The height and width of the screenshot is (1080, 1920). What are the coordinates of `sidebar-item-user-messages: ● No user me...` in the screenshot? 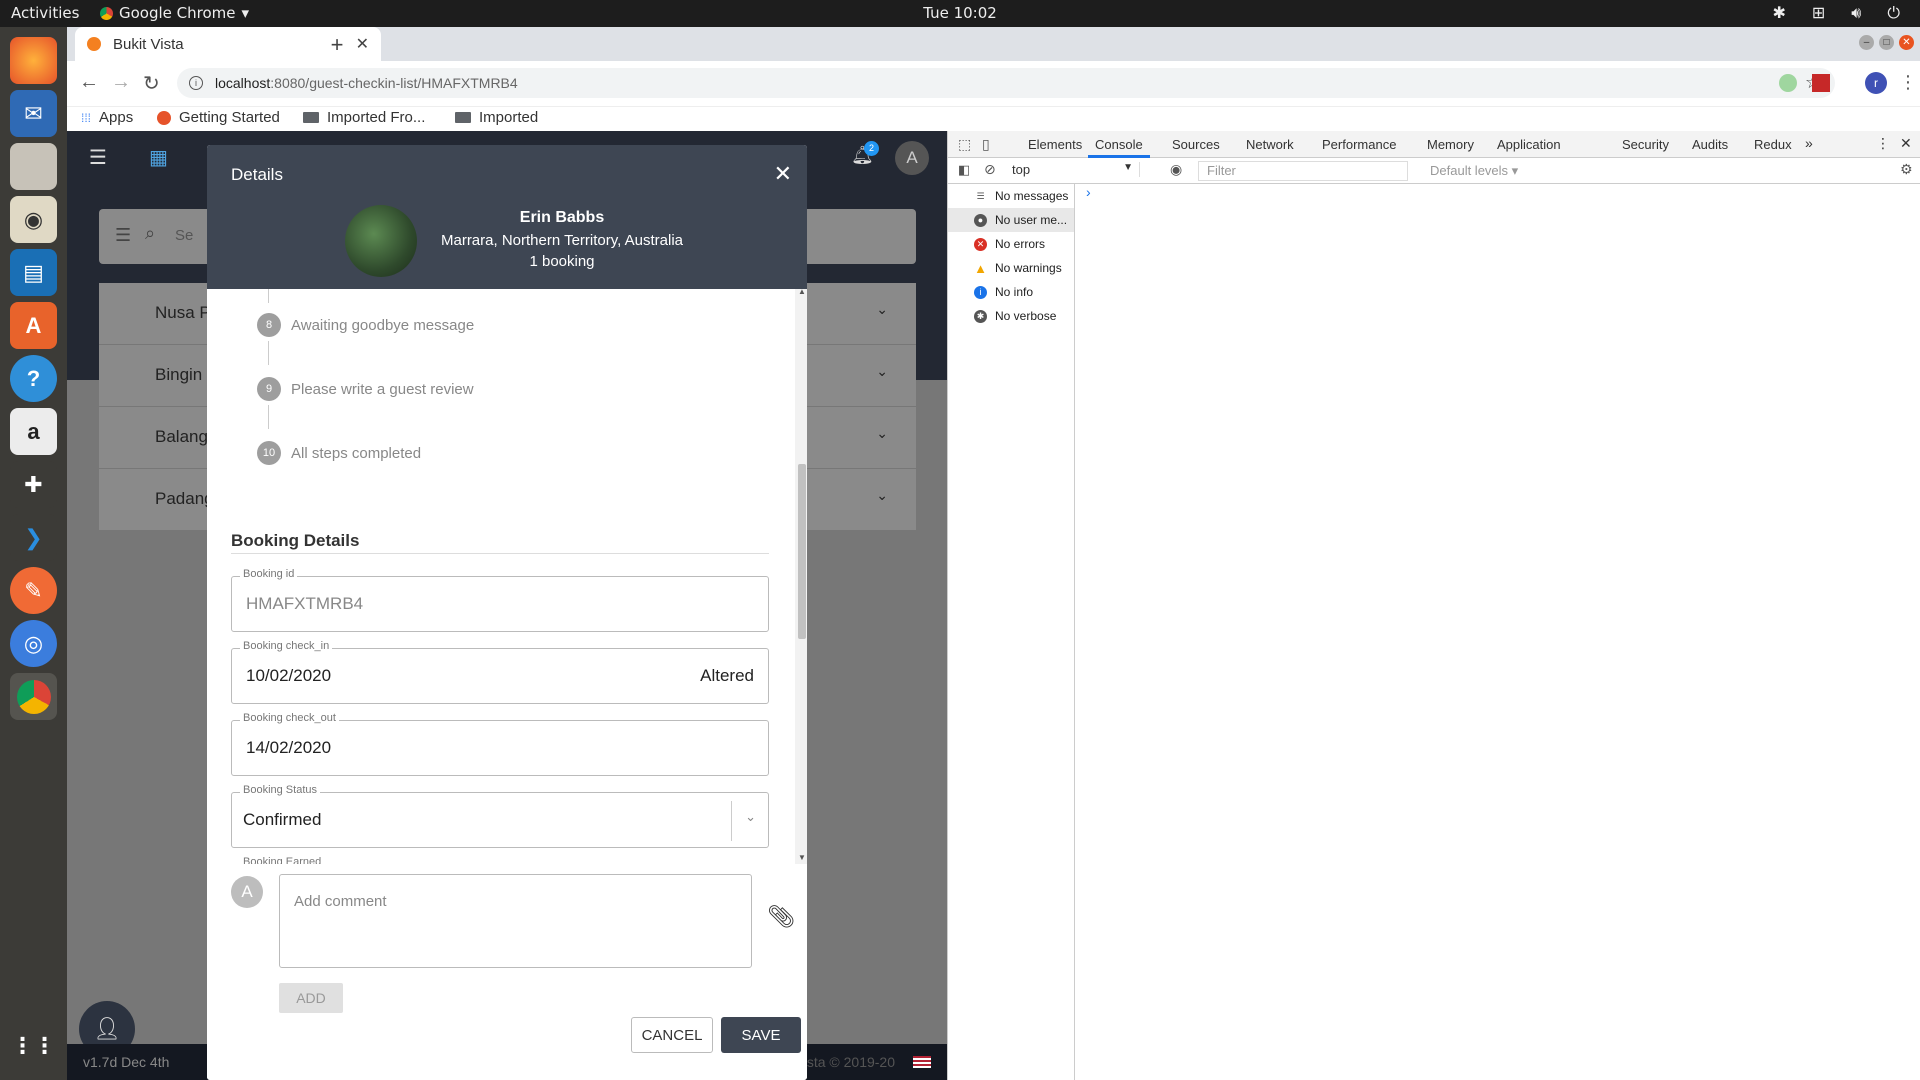 It's located at (1011, 220).